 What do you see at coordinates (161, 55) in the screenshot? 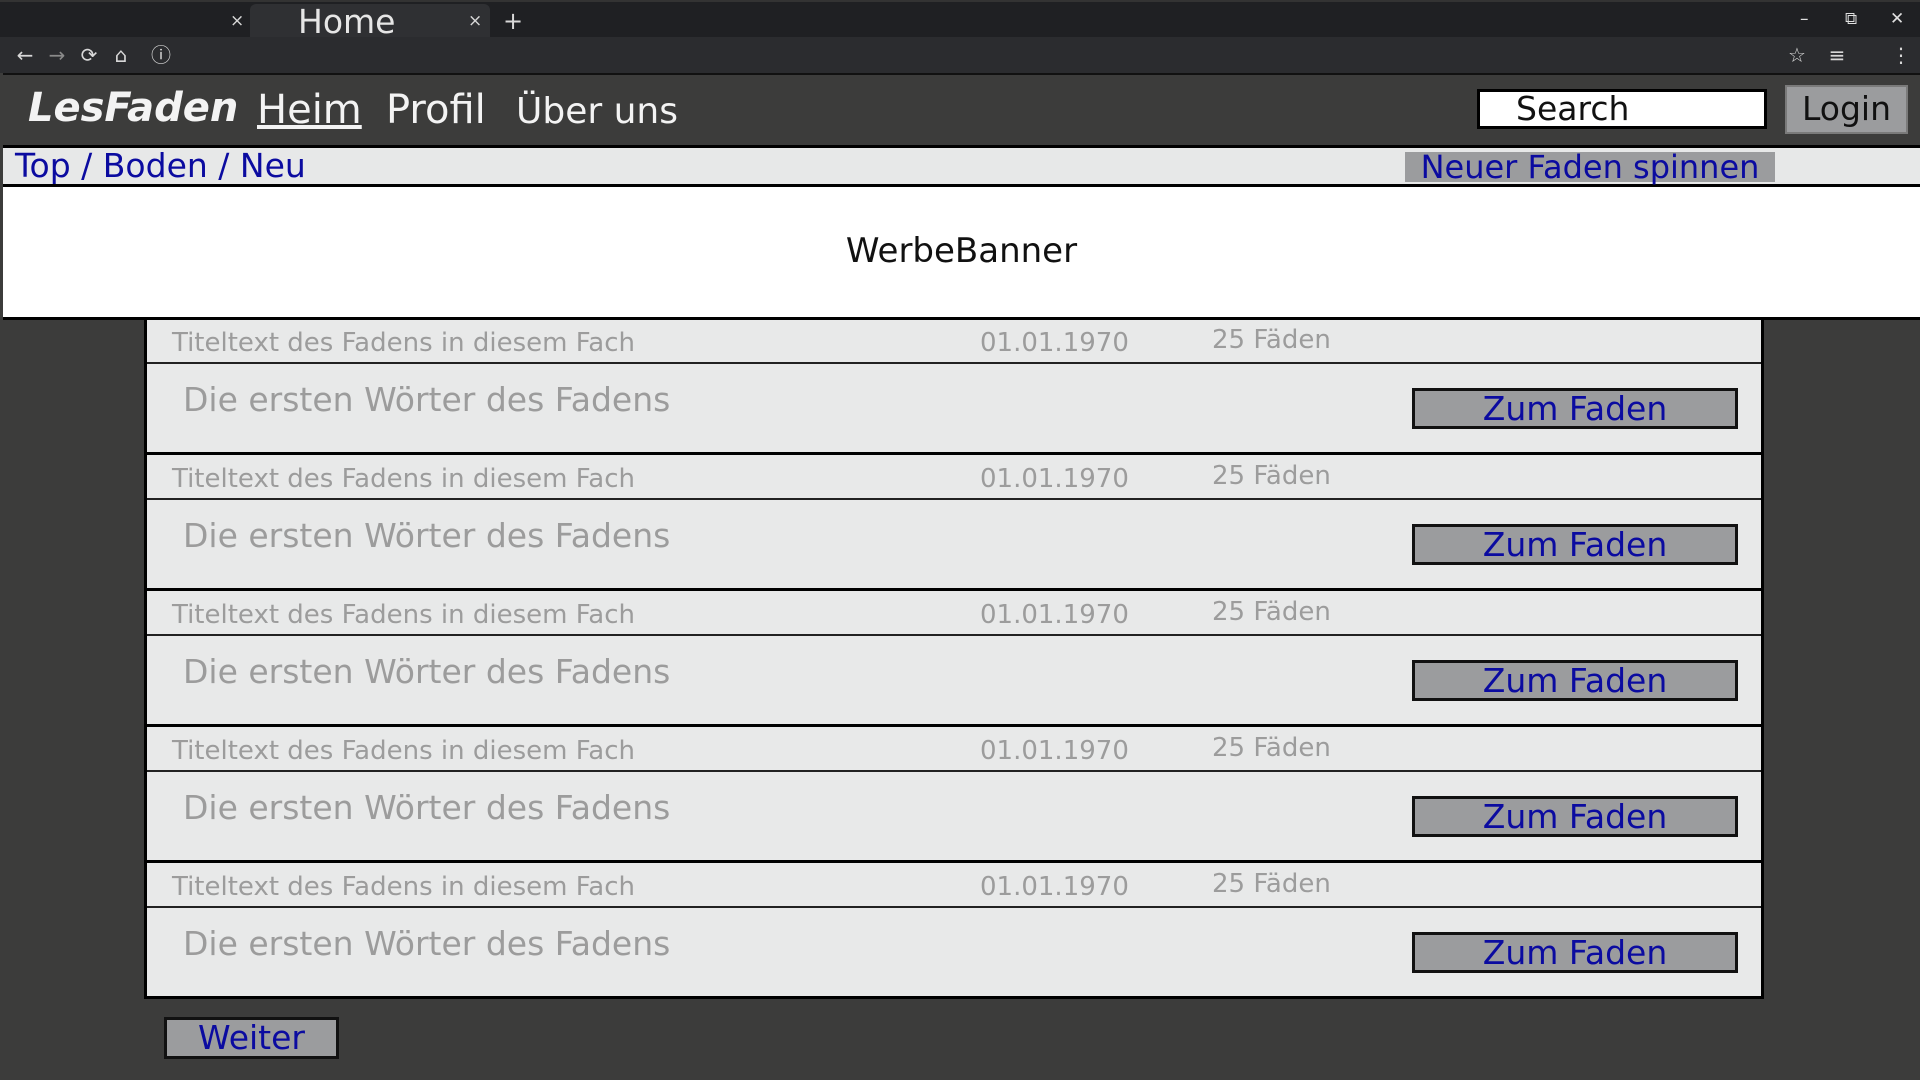
I see `site-info-icon: ⓘ` at bounding box center [161, 55].